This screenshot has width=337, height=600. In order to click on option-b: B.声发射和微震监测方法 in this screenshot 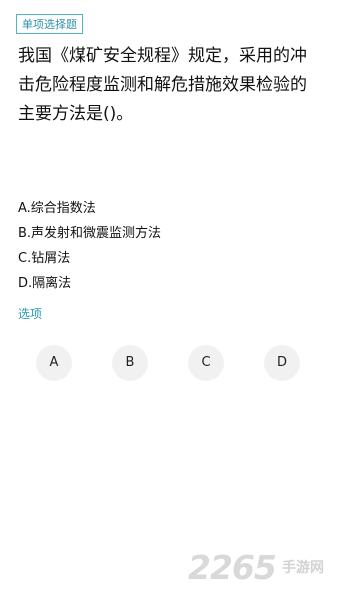, I will do `click(168, 233)`.